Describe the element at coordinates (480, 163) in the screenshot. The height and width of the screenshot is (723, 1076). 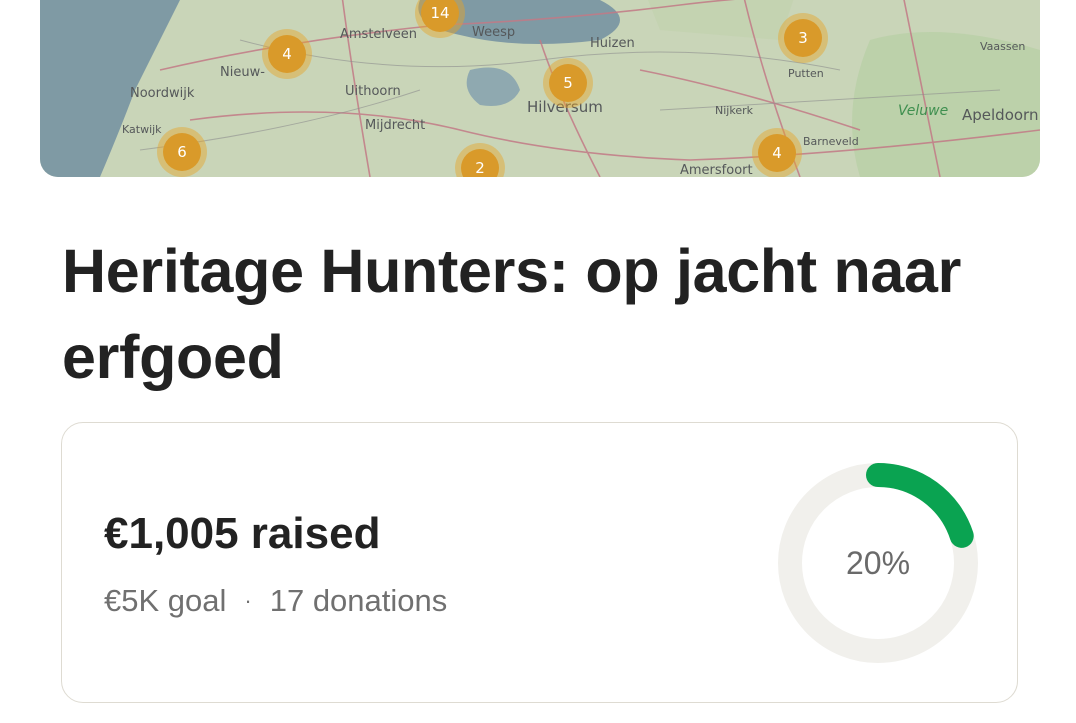
I see `cluster-count: 2` at that location.